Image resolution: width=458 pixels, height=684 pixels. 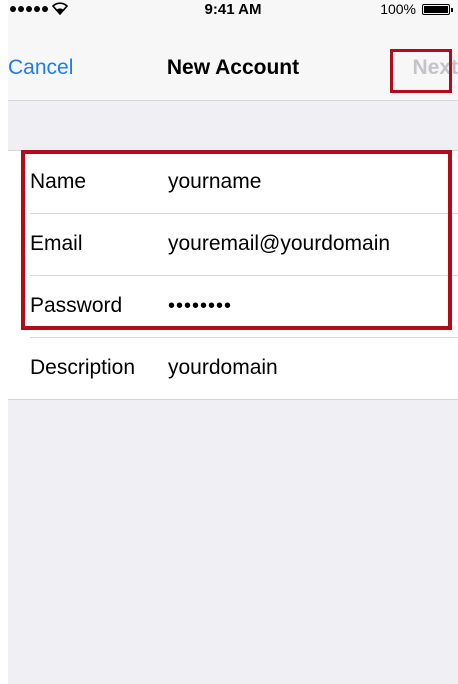 I want to click on email-label: Email, so click(x=56, y=243).